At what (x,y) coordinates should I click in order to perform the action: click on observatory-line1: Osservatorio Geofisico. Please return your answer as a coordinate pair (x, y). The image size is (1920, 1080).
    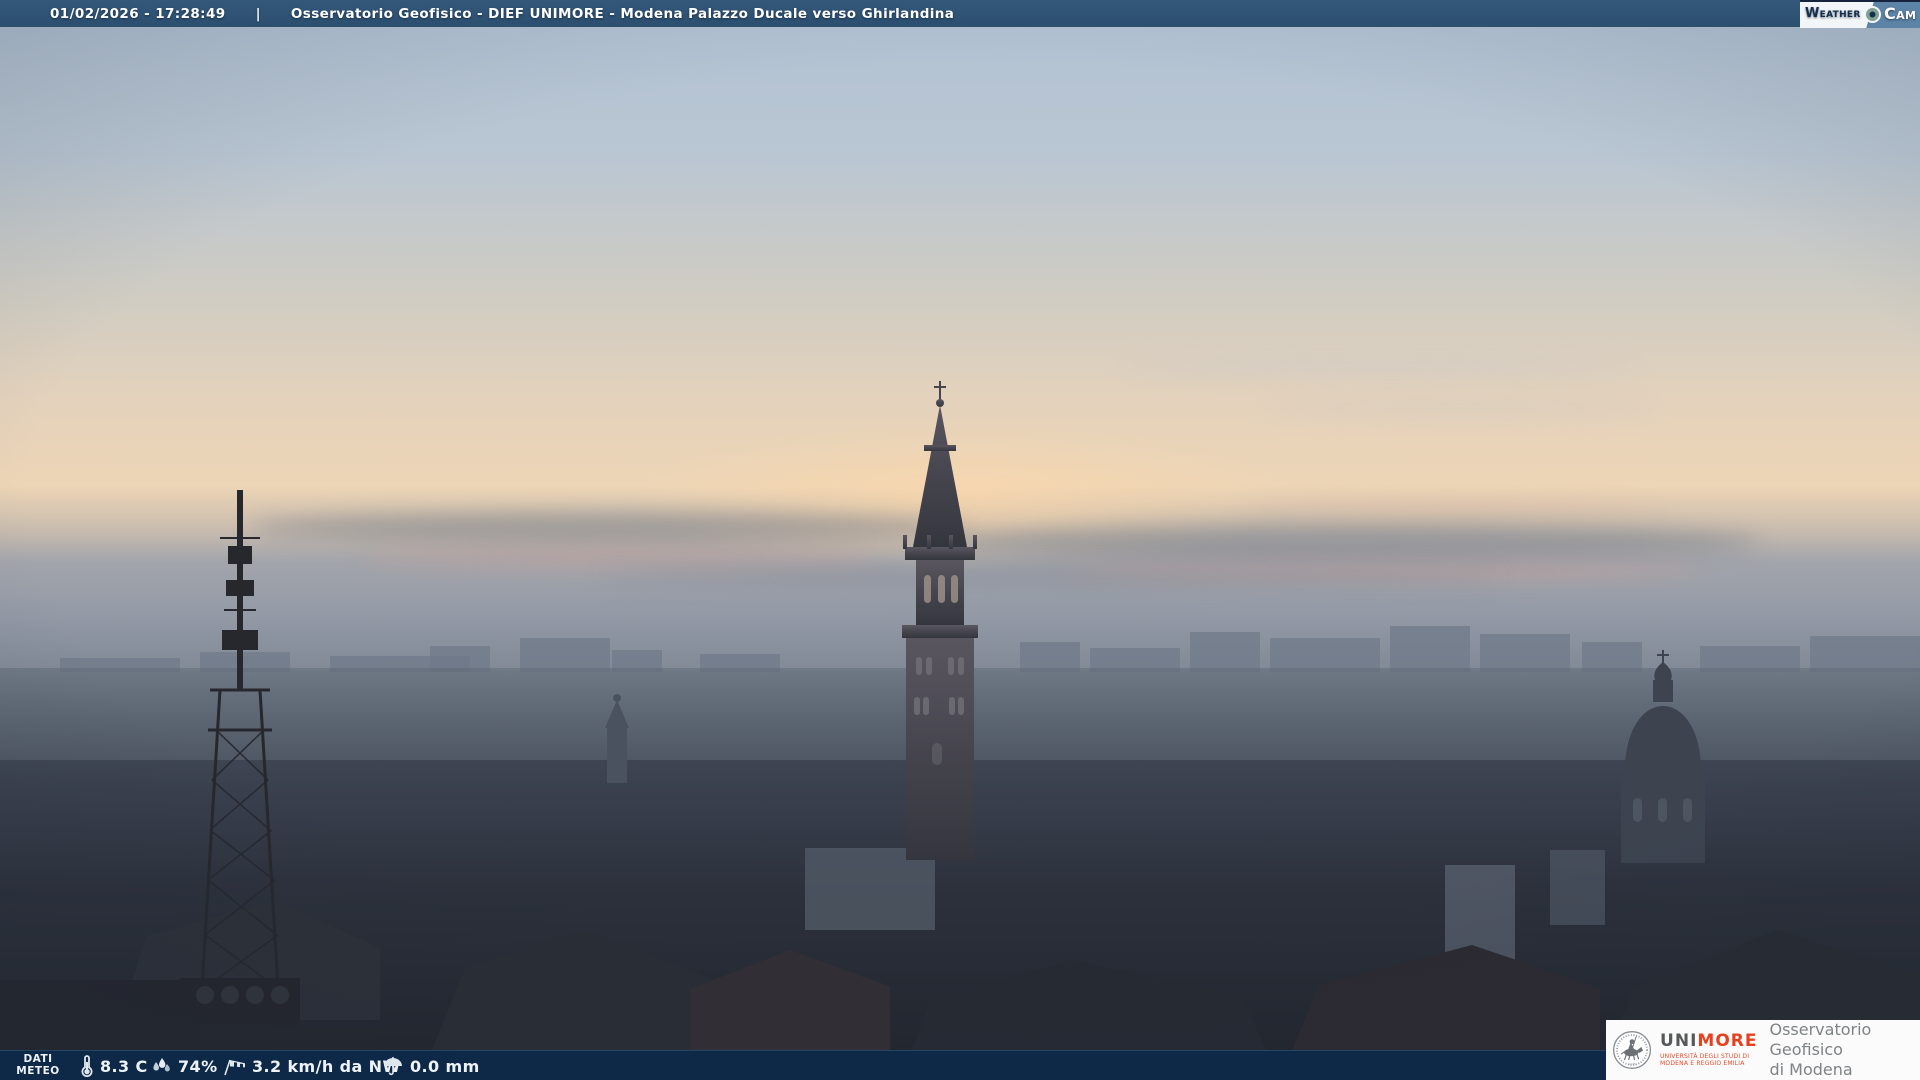
    Looking at the image, I should click on (1820, 1039).